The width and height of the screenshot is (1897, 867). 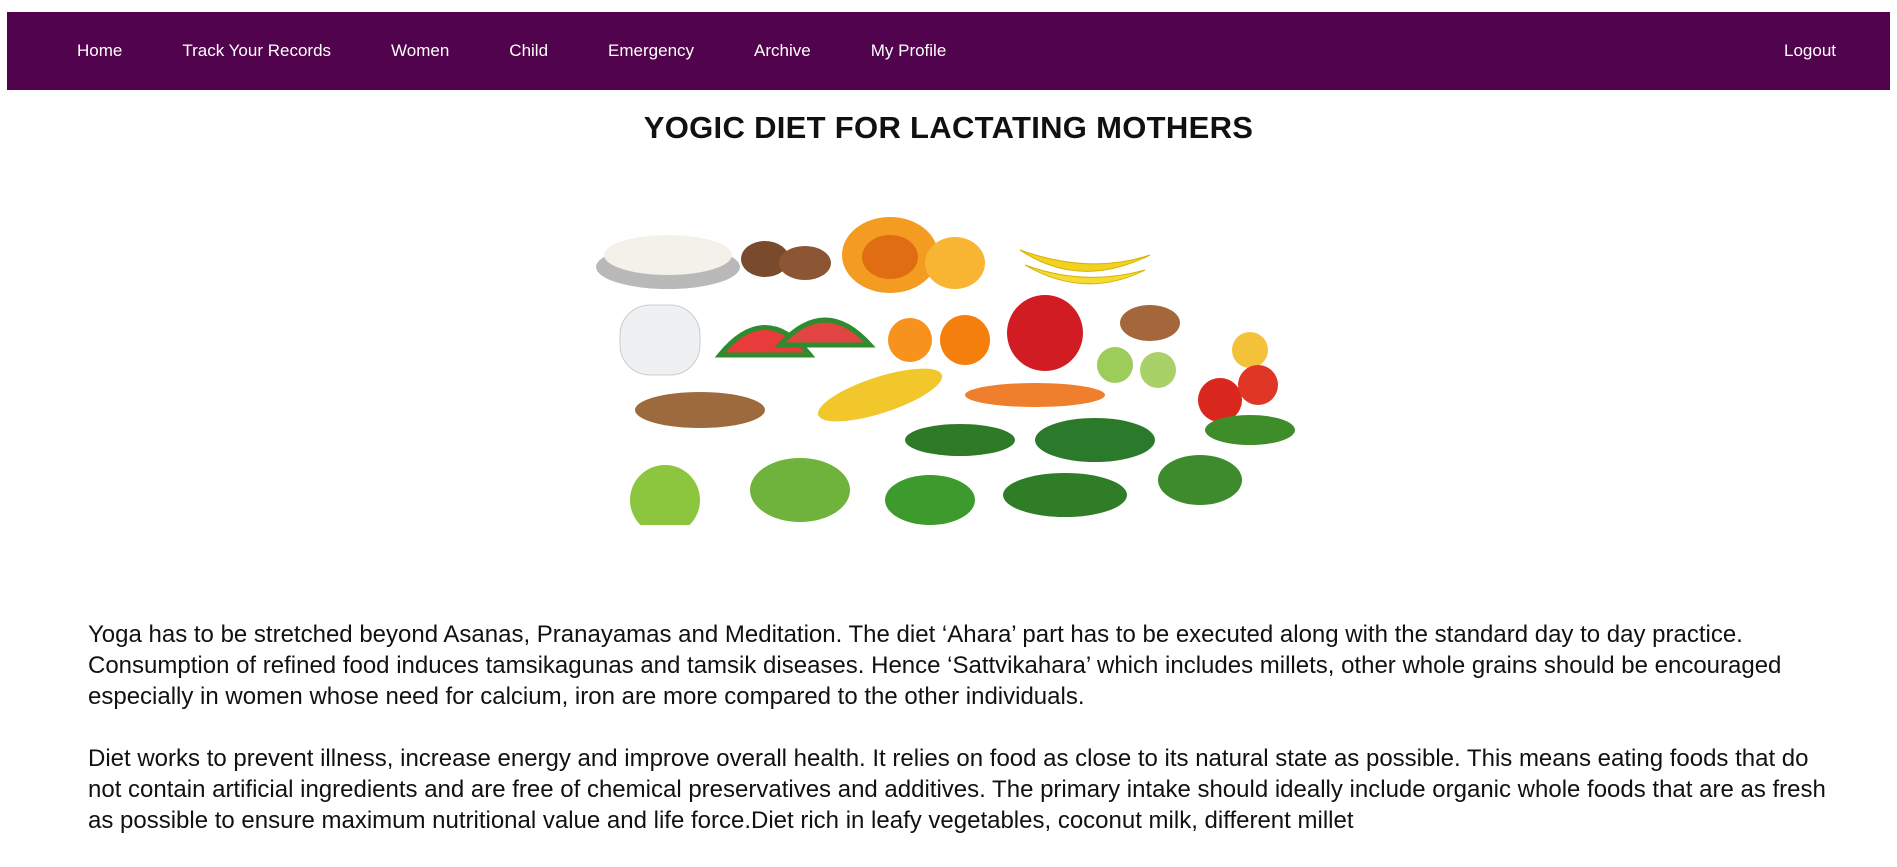 What do you see at coordinates (1250, 350) in the screenshot?
I see `lemon-icon` at bounding box center [1250, 350].